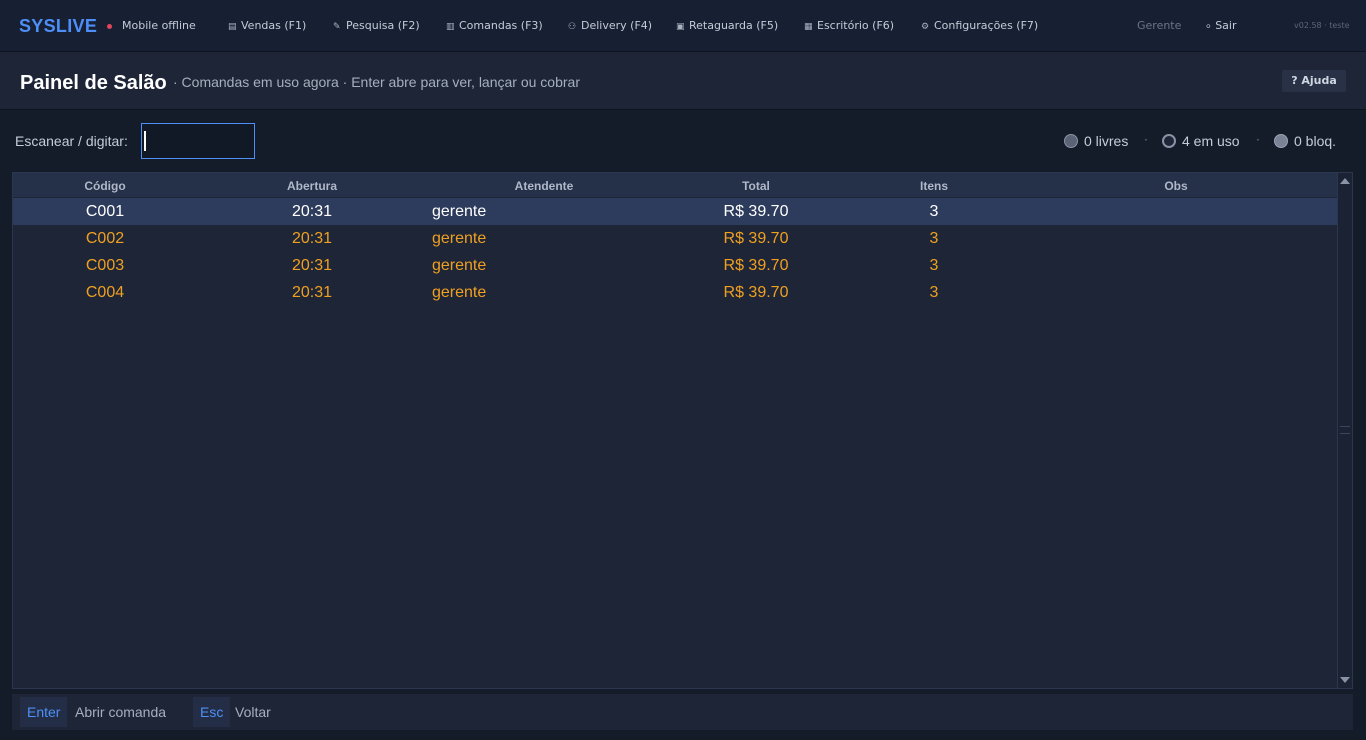 Image resolution: width=1366 pixels, height=740 pixels. Describe the element at coordinates (925, 27) in the screenshot. I see `gear-icon: ⚙` at that location.